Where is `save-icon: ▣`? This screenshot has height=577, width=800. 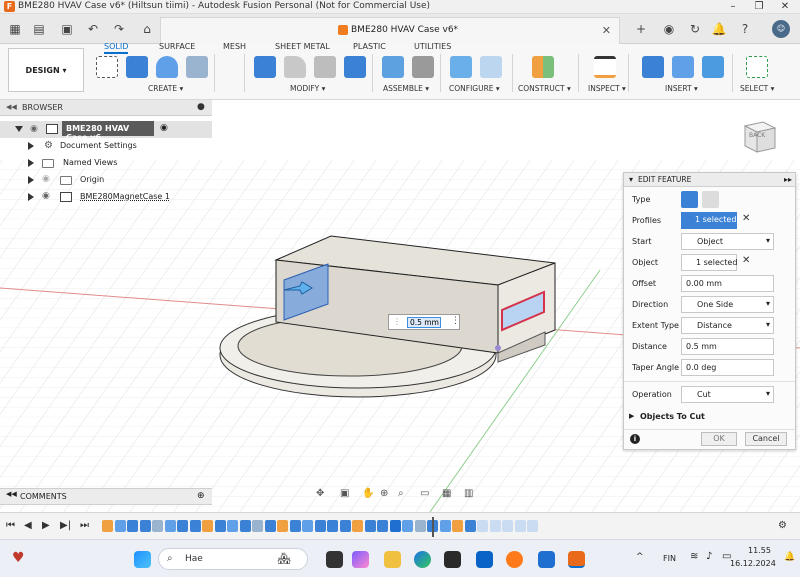 save-icon: ▣ is located at coordinates (67, 29).